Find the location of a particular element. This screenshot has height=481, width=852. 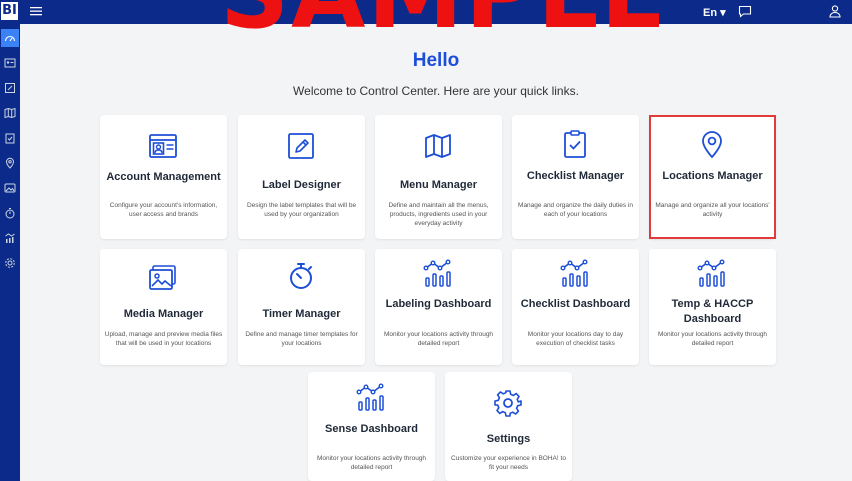

id-card-icon is located at coordinates (10, 63).